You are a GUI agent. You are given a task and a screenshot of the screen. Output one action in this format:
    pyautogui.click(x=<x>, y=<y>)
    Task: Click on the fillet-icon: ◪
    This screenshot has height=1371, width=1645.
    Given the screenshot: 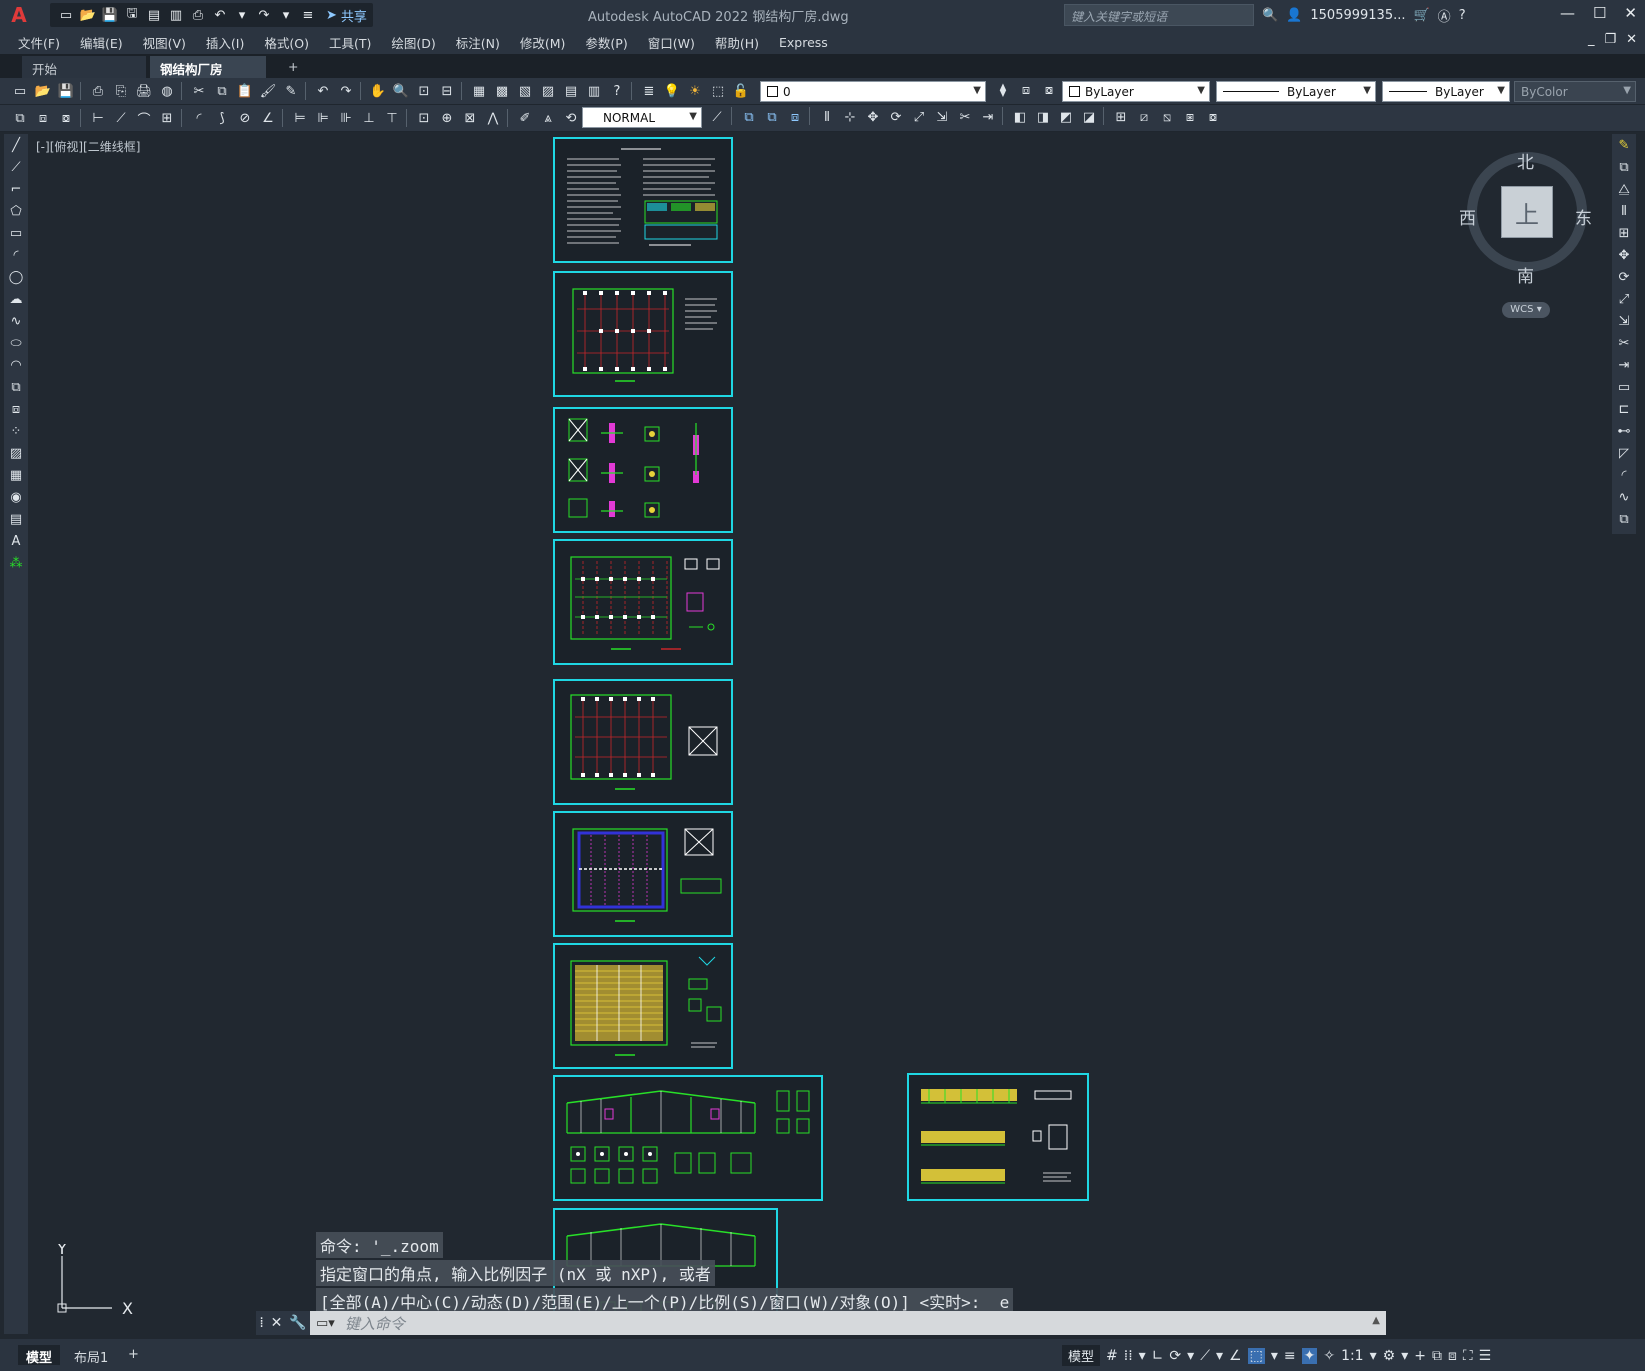 What is the action you would take?
    pyautogui.click(x=1089, y=117)
    